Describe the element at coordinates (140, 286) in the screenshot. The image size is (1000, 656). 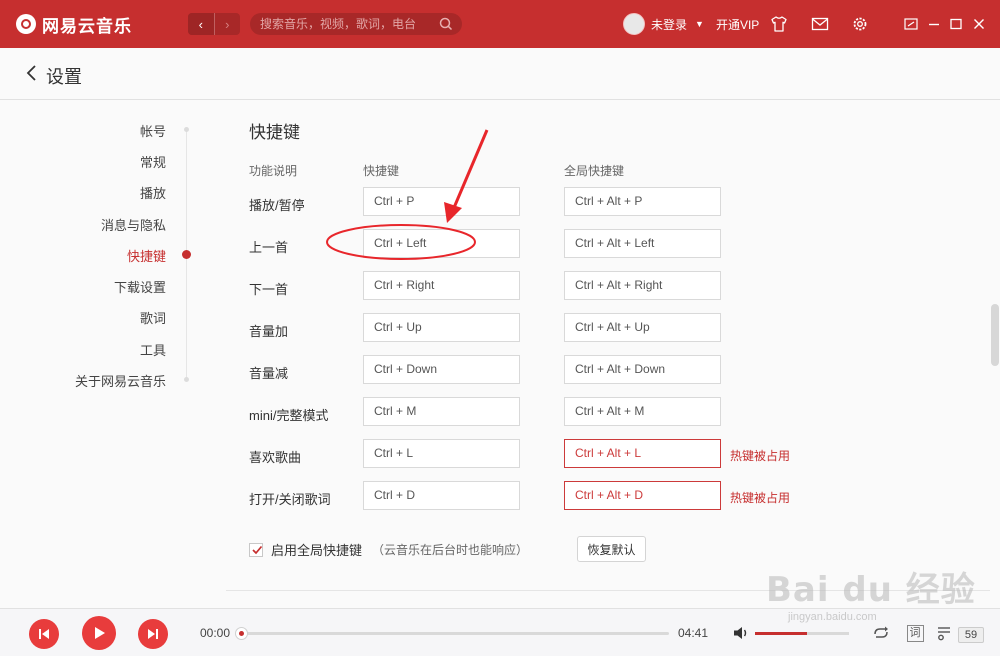
I see `sidebar-item-download: 下载设置` at that location.